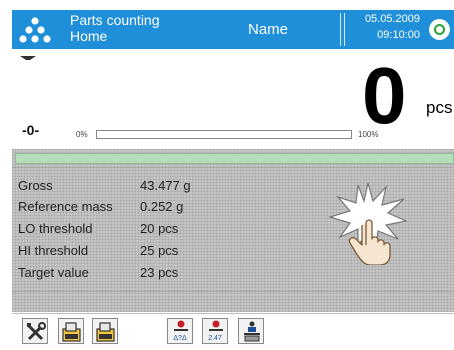  I want to click on parts-counting-icon, so click(35, 30).